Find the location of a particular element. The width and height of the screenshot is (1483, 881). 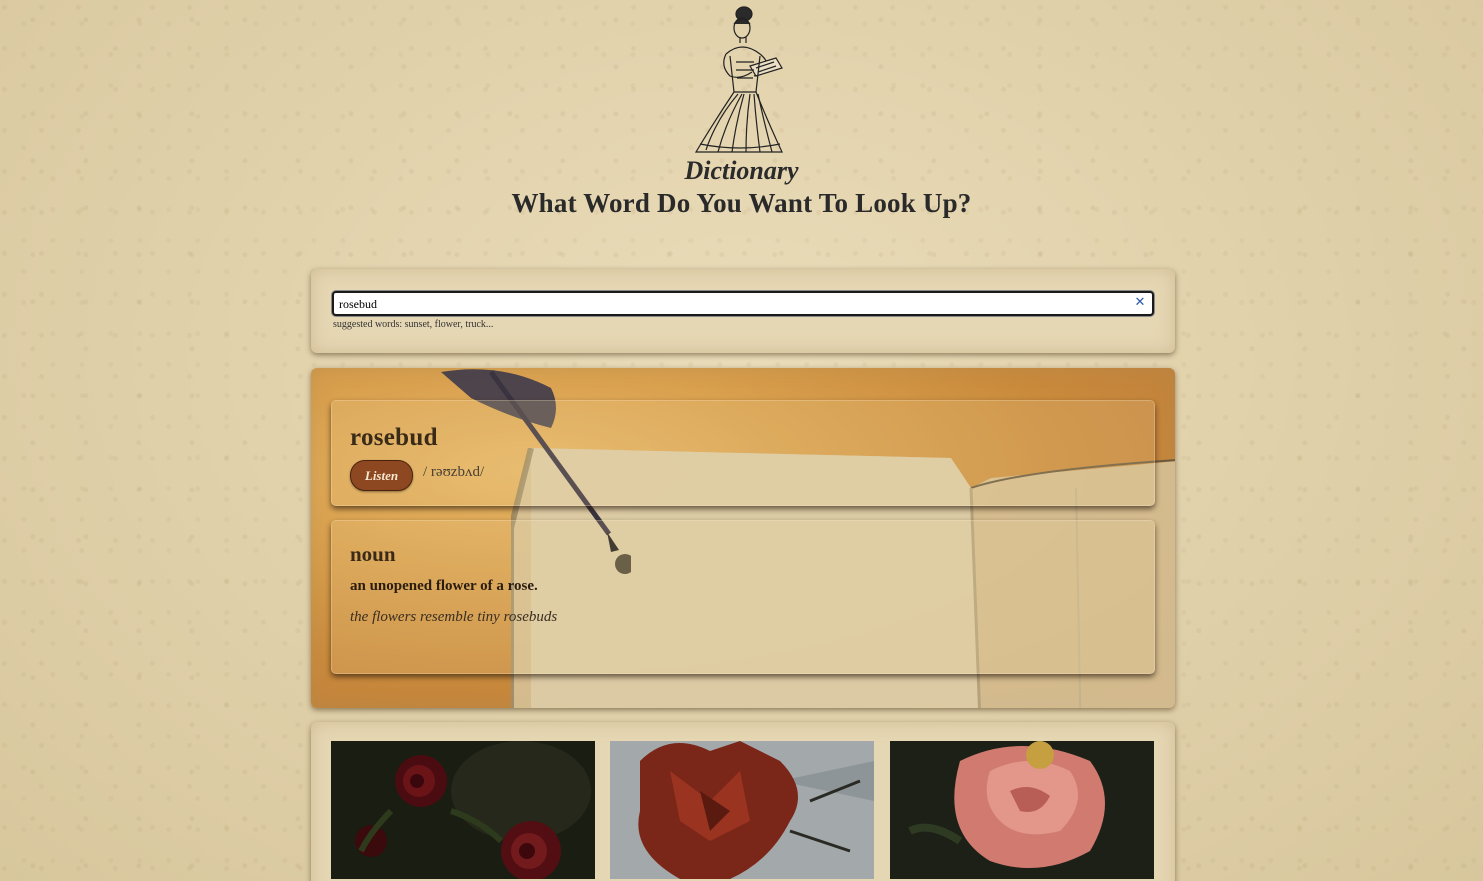

listen-button: Listen is located at coordinates (381, 475).